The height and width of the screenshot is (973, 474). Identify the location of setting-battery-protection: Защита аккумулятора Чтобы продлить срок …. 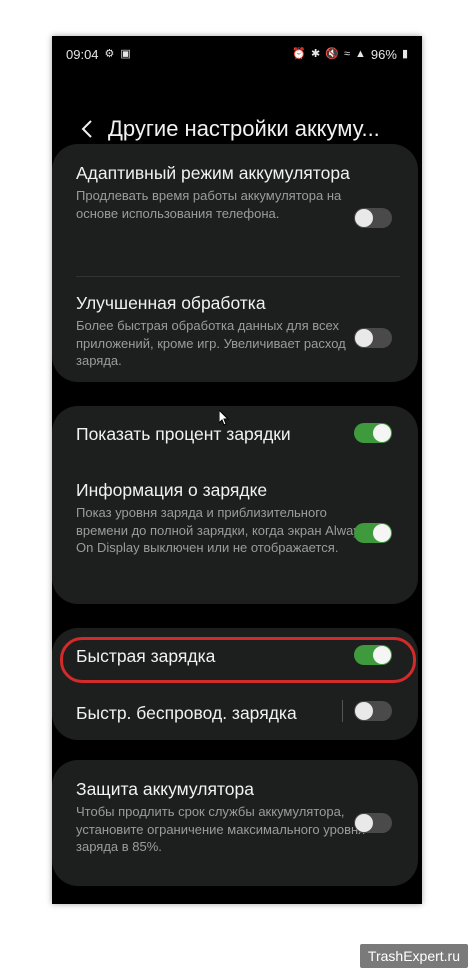
(226, 817).